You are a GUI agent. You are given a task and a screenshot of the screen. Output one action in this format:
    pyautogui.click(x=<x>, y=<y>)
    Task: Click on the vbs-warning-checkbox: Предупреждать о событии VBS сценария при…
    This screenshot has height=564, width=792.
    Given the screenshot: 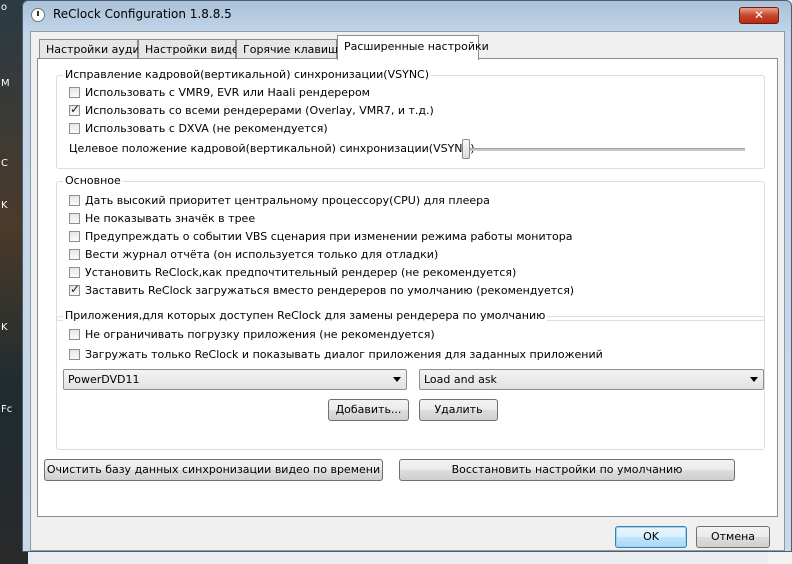 What is the action you would take?
    pyautogui.click(x=320, y=237)
    